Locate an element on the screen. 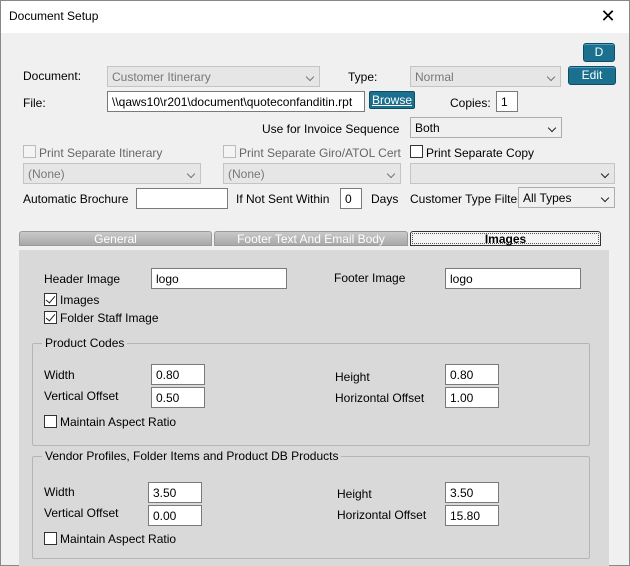 This screenshot has width=630, height=566. footer-image-label: Footer Image is located at coordinates (370, 278).